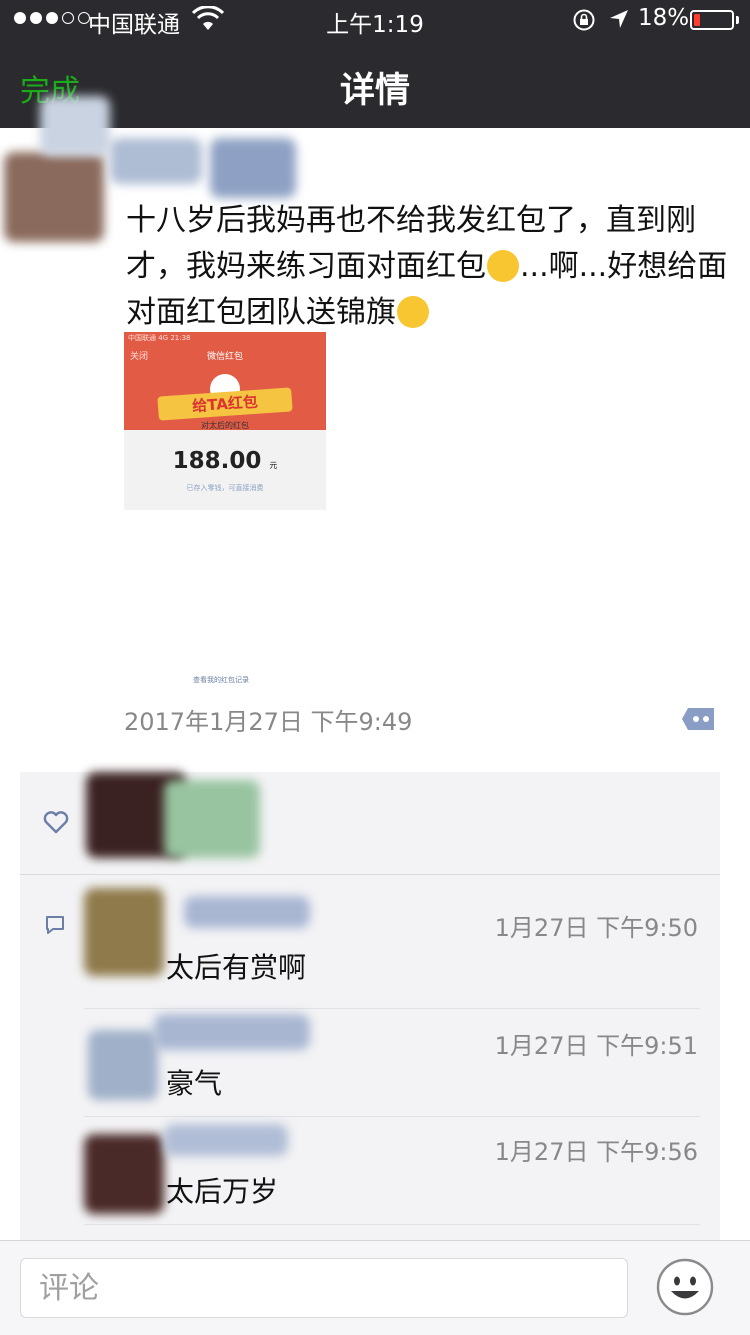 The height and width of the screenshot is (1335, 750). Describe the element at coordinates (596, 1152) in the screenshot. I see `comment-time: 1月27日 下午9:56` at that location.